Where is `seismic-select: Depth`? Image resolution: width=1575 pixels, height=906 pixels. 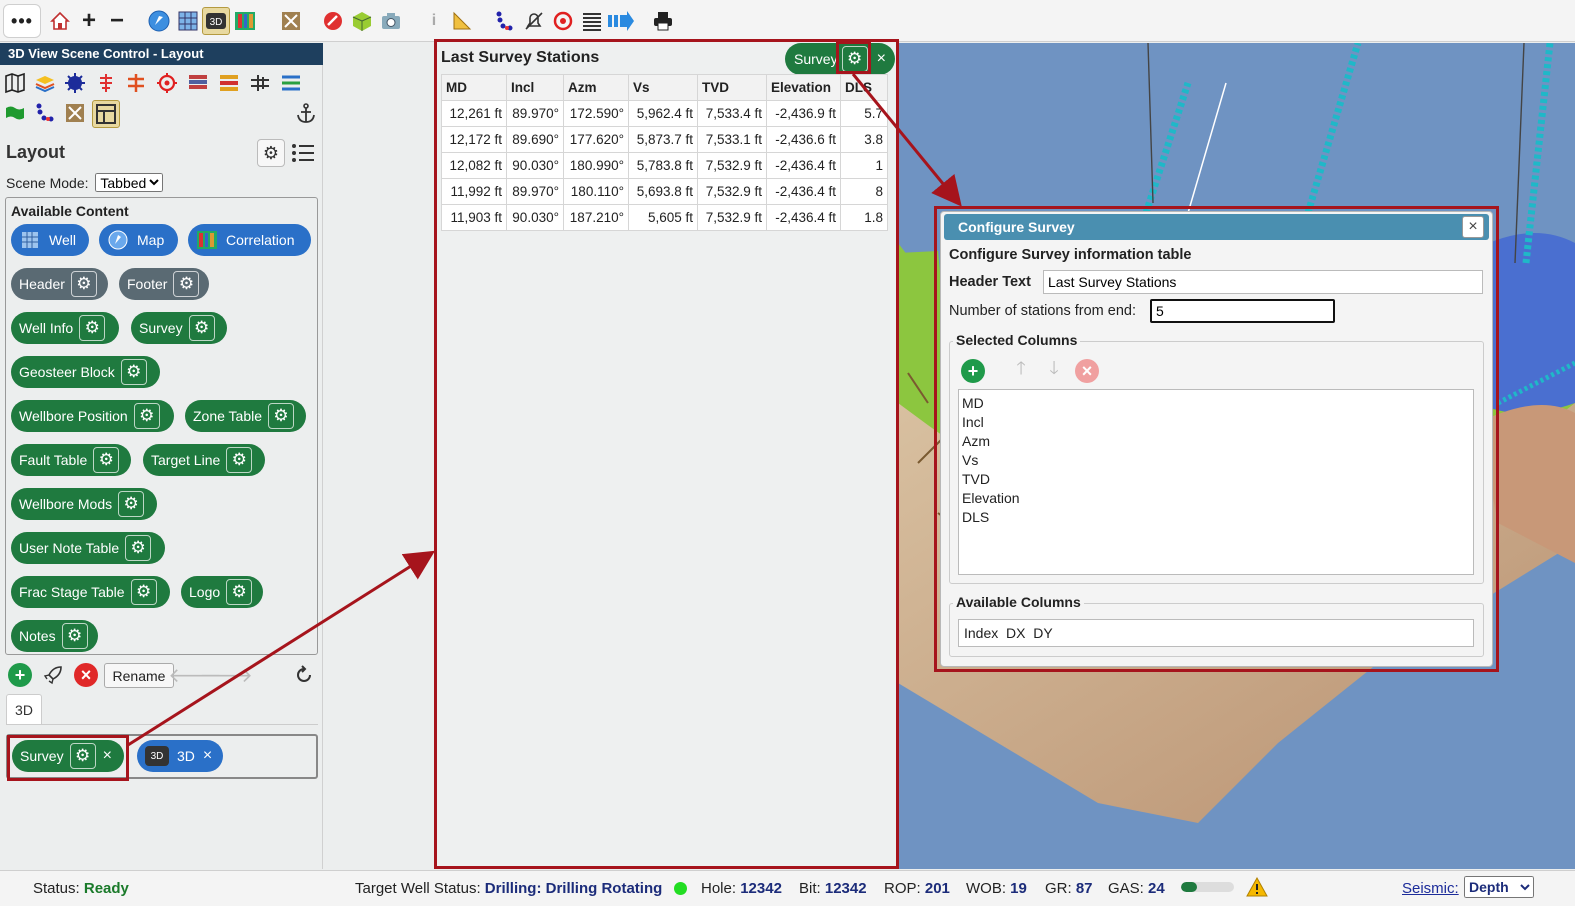 seismic-select: Depth is located at coordinates (1499, 887).